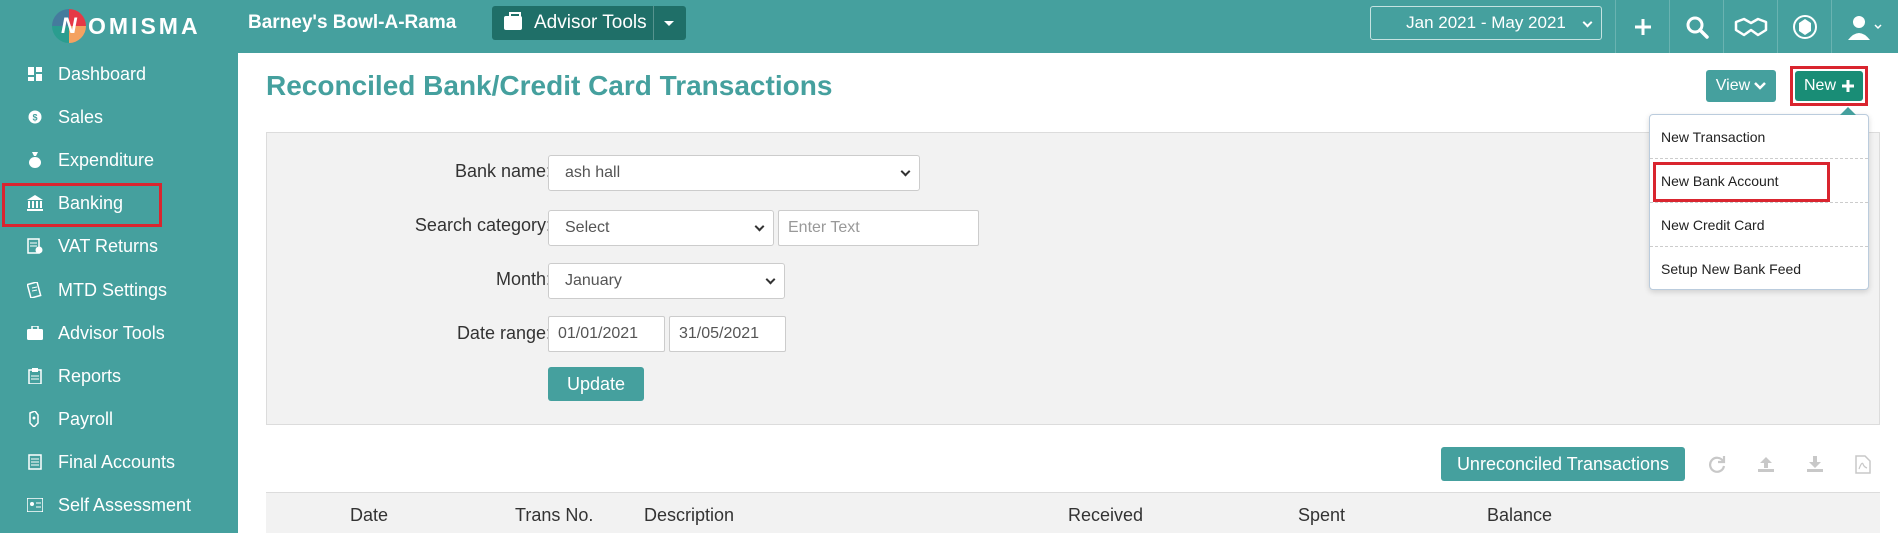 This screenshot has height=533, width=1898. I want to click on search-category-select: Select, so click(661, 228).